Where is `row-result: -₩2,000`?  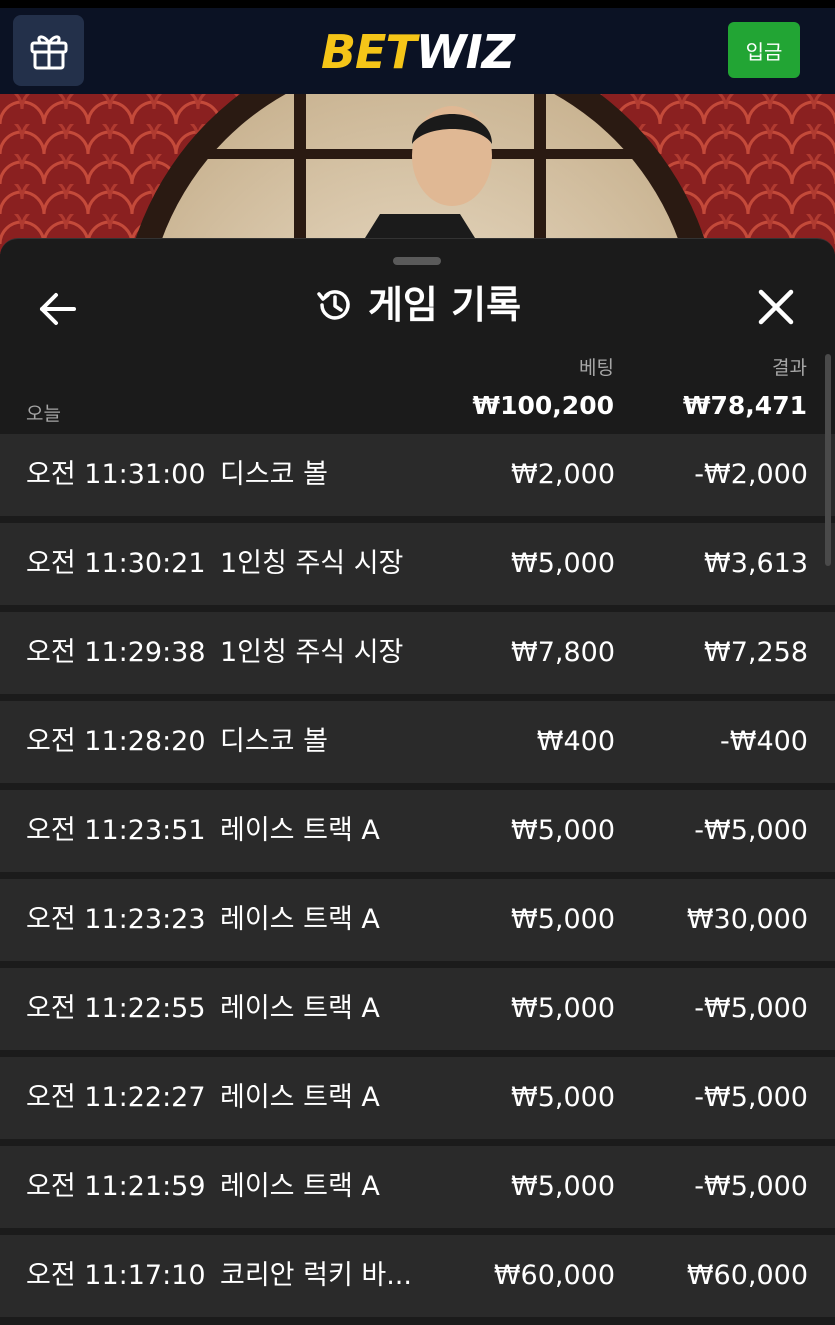 row-result: -₩2,000 is located at coordinates (751, 474).